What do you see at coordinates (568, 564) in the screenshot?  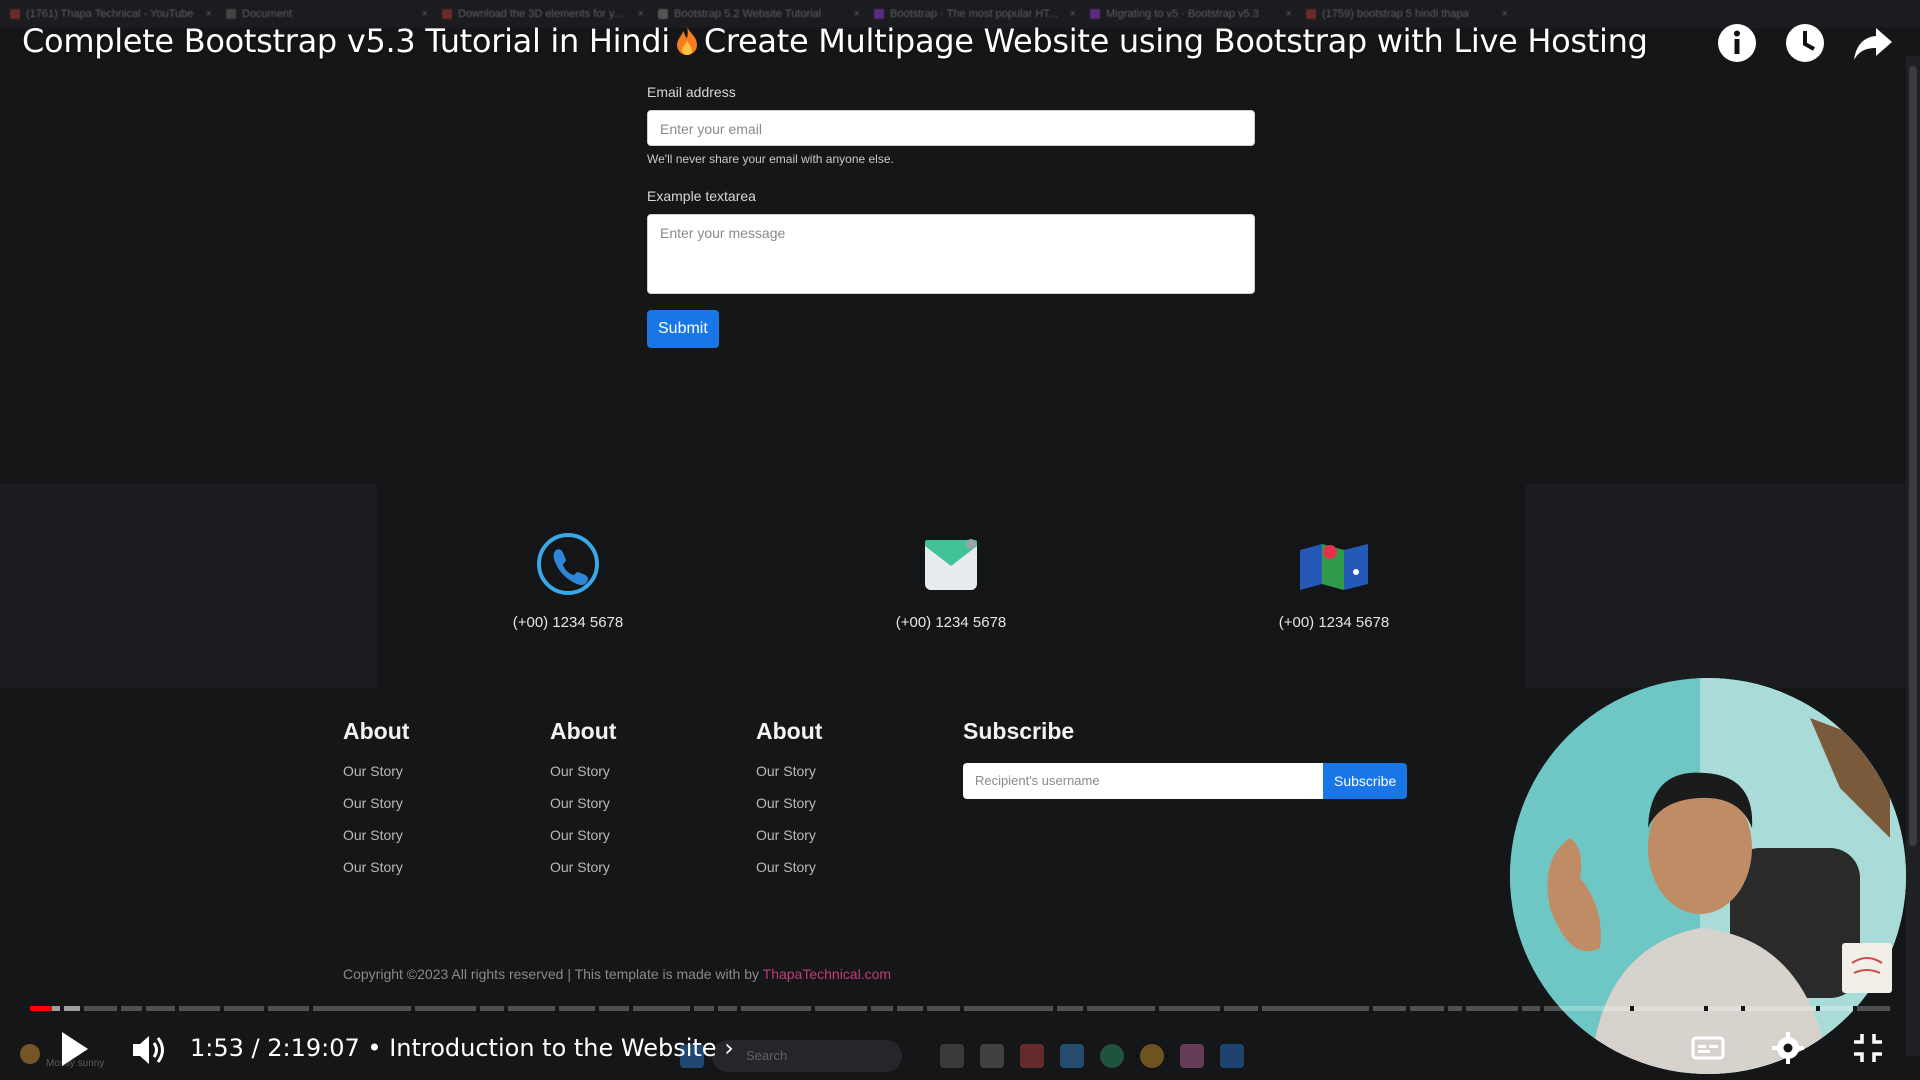 I see `phone-icon` at bounding box center [568, 564].